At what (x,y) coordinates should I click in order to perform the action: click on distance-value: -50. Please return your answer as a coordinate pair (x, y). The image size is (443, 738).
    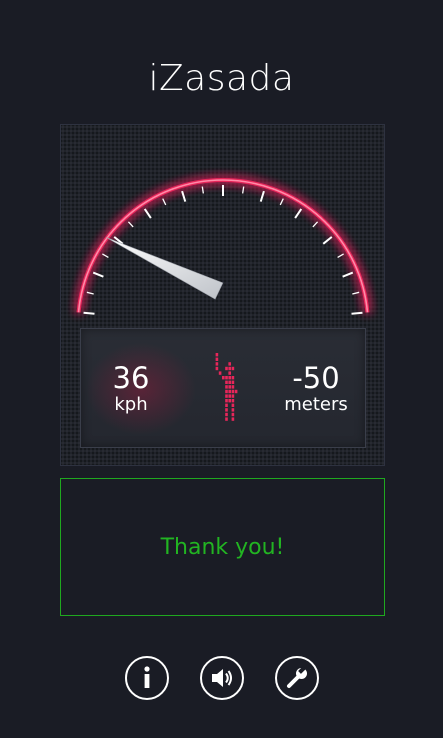
    Looking at the image, I should click on (316, 378).